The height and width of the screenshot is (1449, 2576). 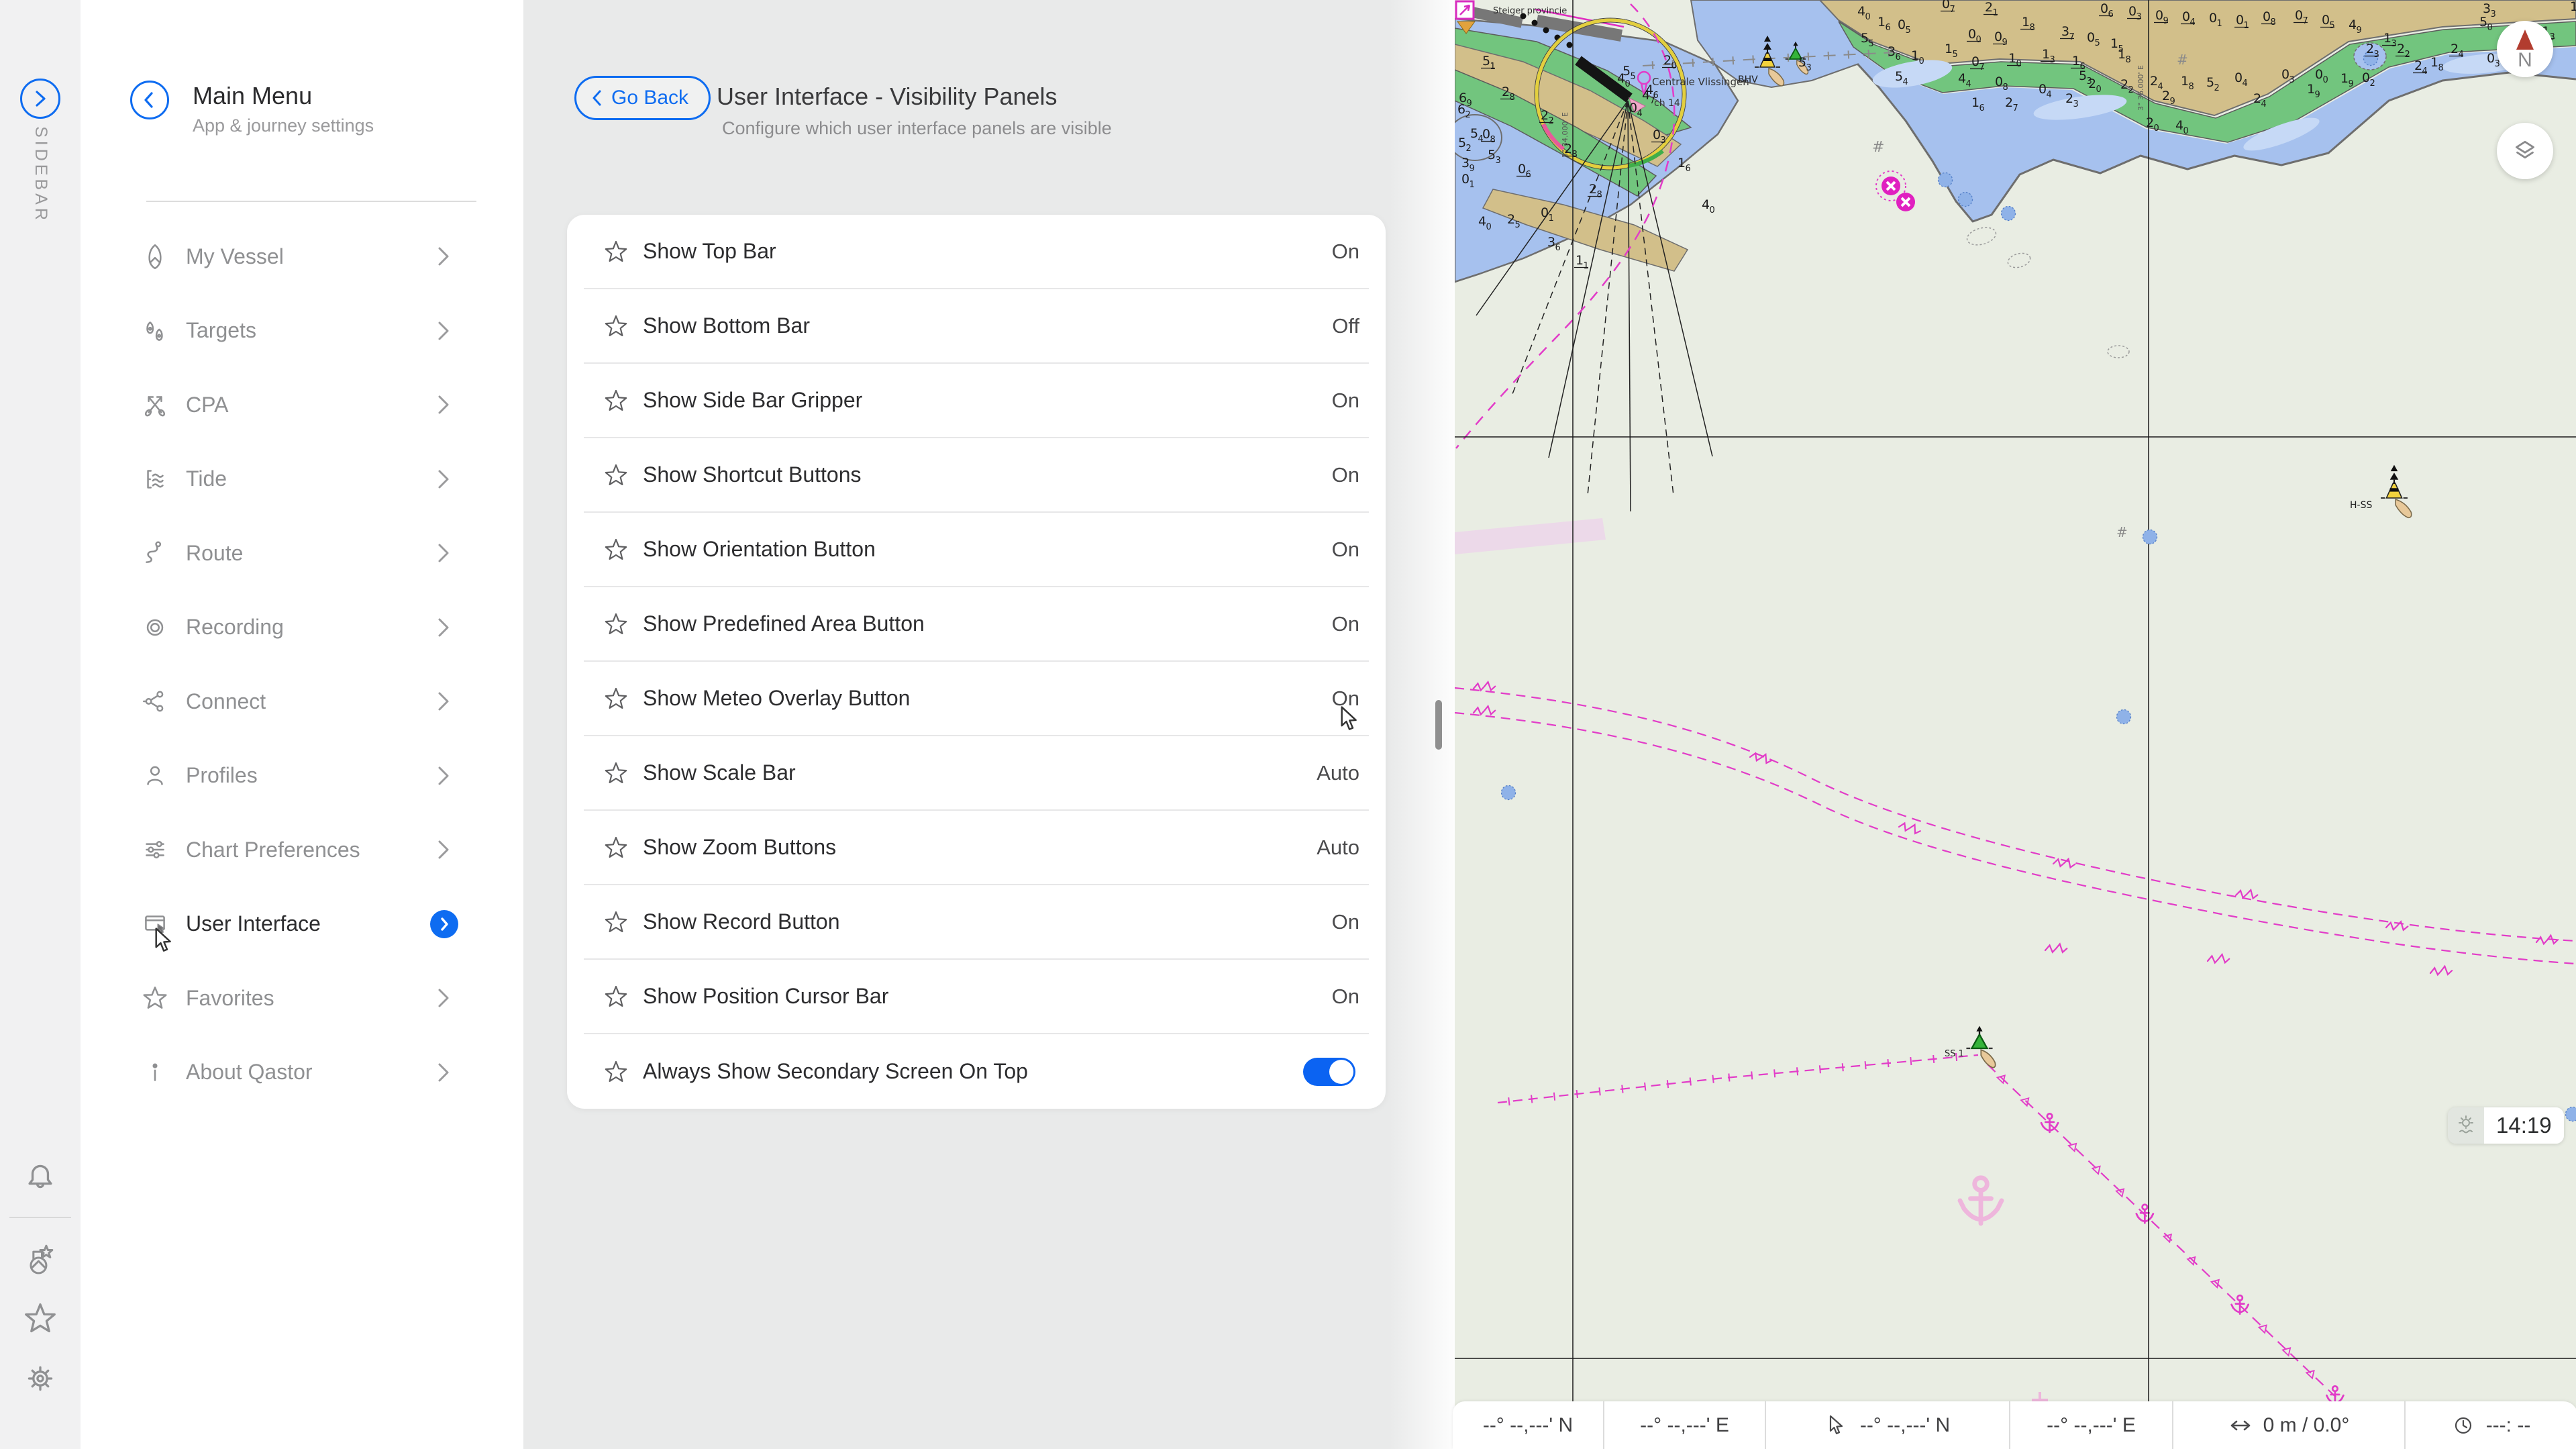 What do you see at coordinates (976, 252) in the screenshot?
I see `settings-row-show-top-bar: Show Top Bar On` at bounding box center [976, 252].